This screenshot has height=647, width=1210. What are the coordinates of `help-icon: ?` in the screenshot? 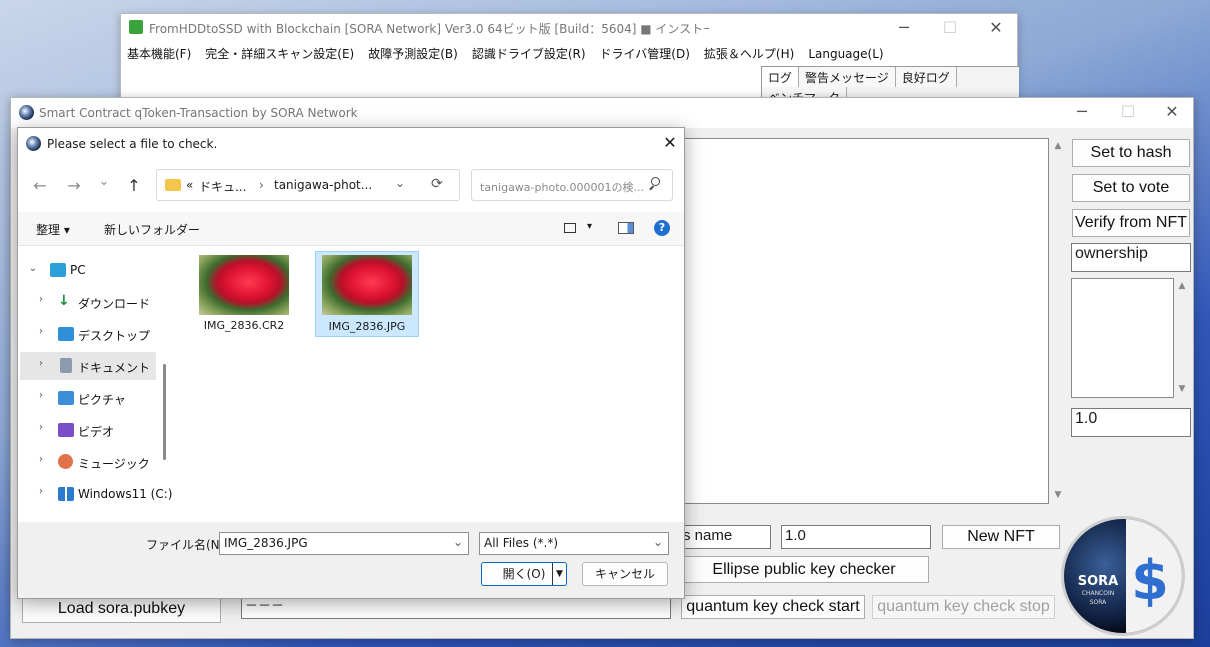 It's located at (662, 228).